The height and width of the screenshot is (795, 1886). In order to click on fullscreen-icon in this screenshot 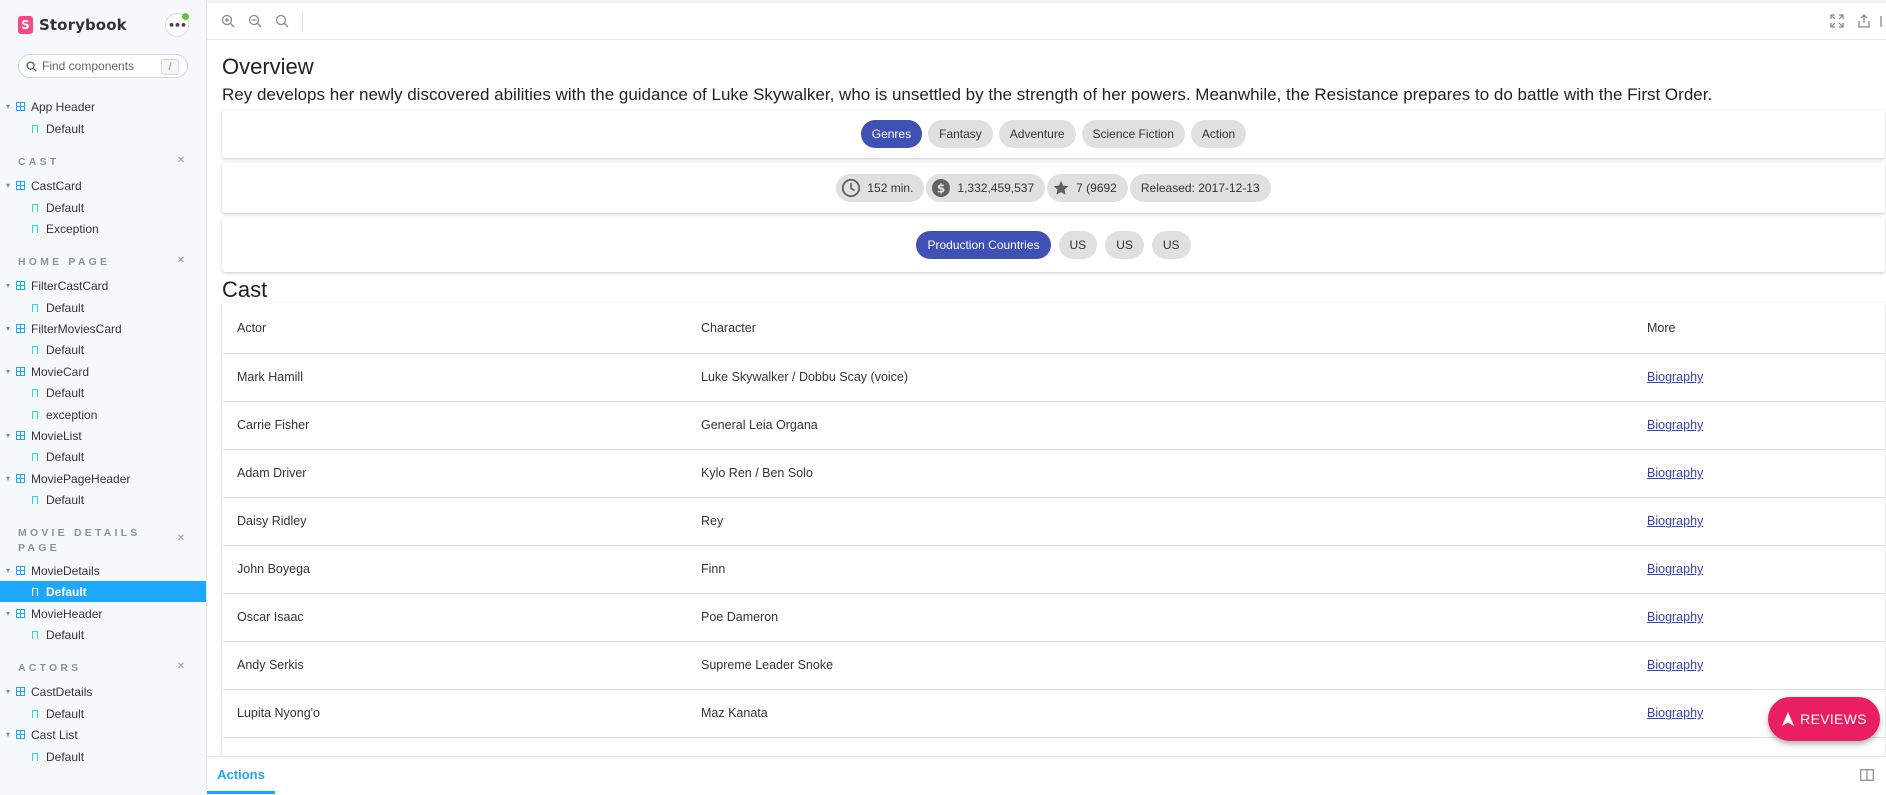, I will do `click(1837, 21)`.